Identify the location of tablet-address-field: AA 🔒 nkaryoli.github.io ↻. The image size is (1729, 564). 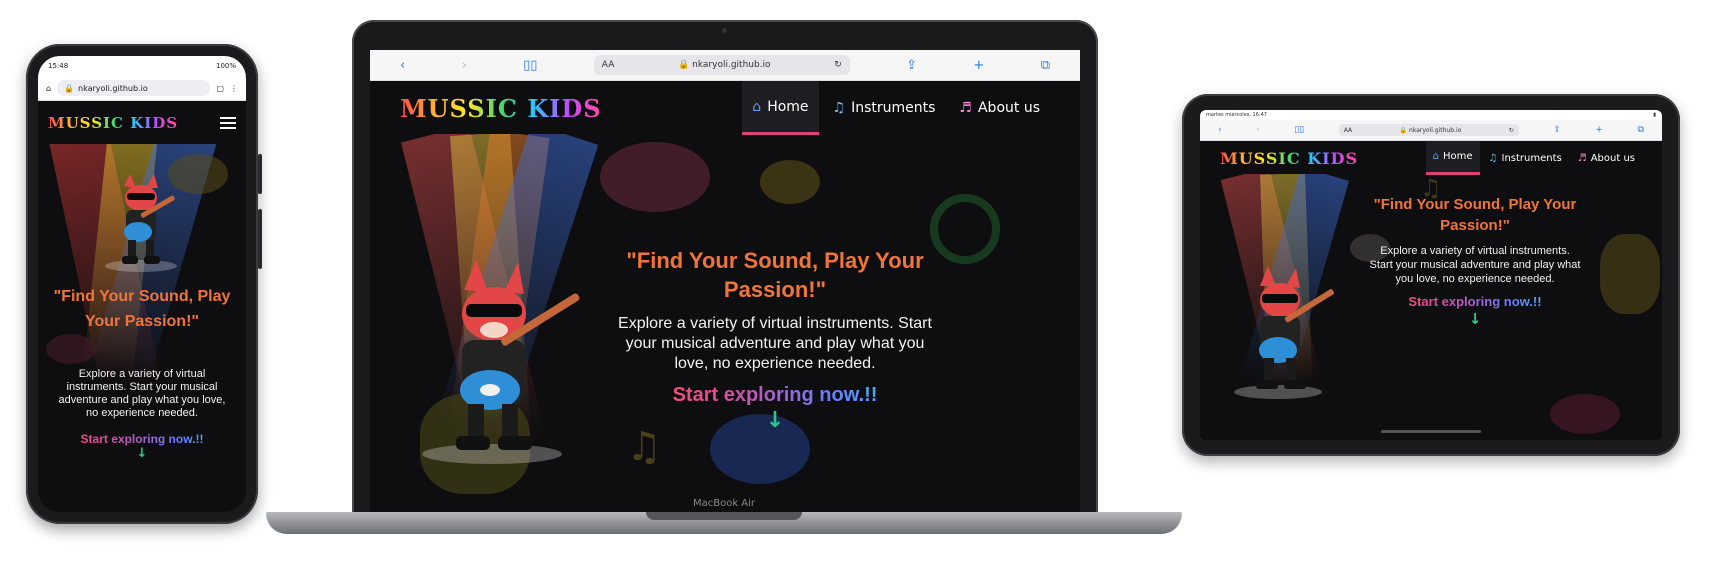
(1428, 130).